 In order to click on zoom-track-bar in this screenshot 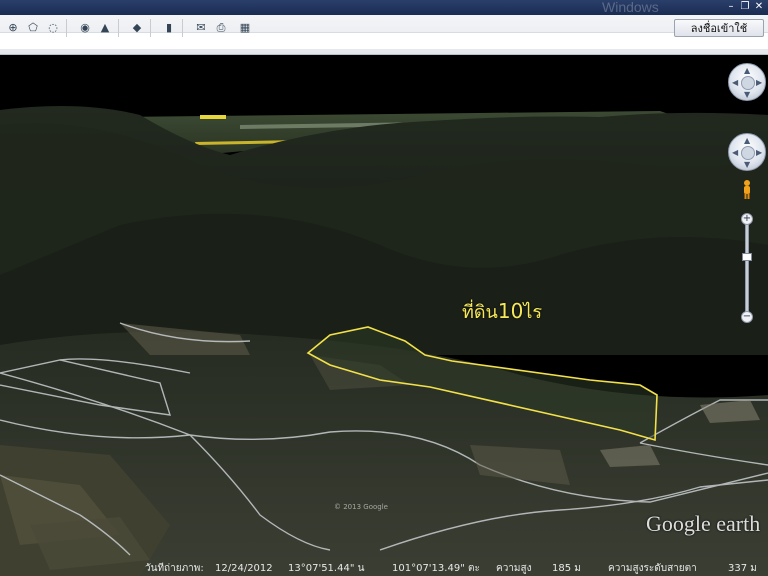, I will do `click(747, 269)`.